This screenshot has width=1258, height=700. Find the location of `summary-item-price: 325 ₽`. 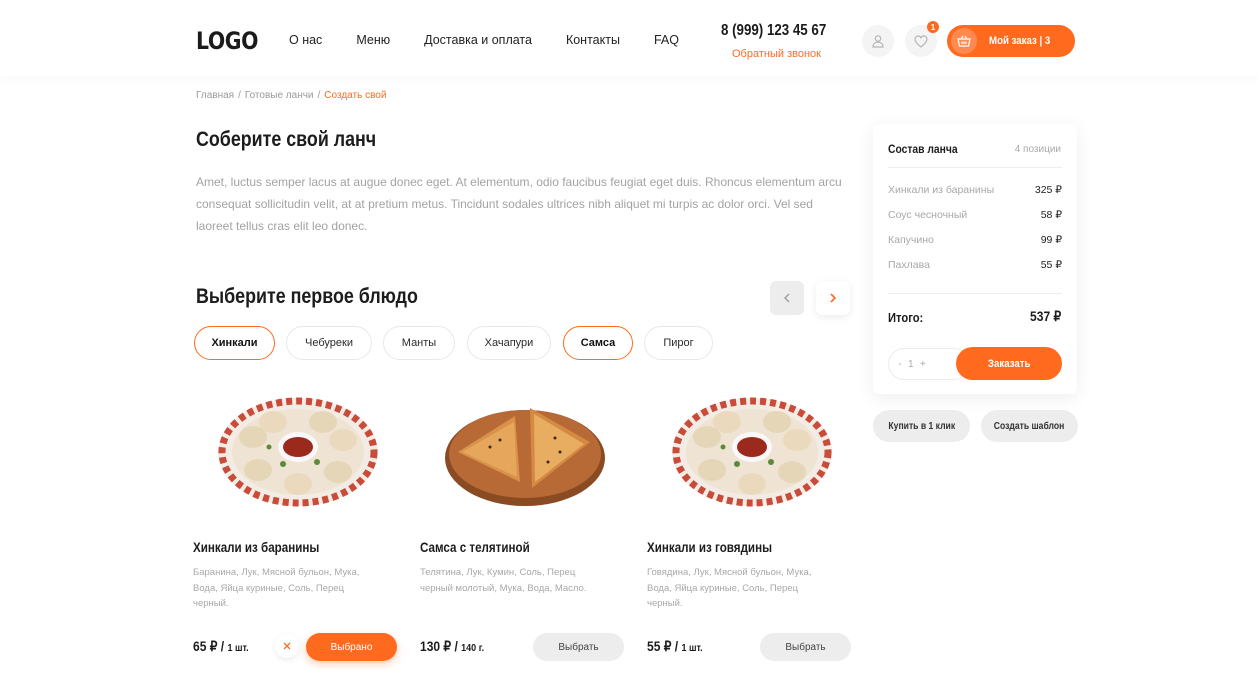

summary-item-price: 325 ₽ is located at coordinates (1048, 190).